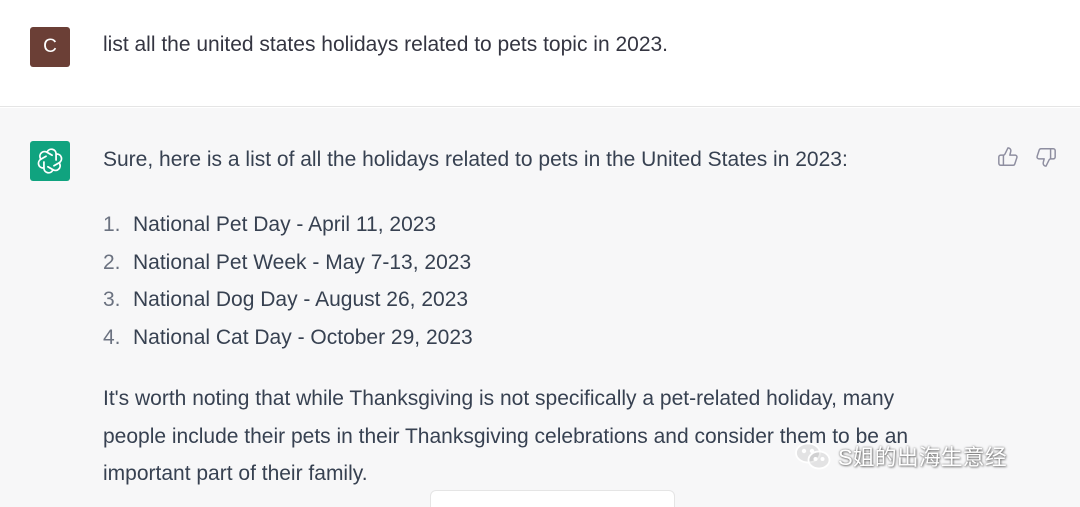 Image resolution: width=1080 pixels, height=507 pixels. I want to click on list-item-number: 3., so click(112, 299).